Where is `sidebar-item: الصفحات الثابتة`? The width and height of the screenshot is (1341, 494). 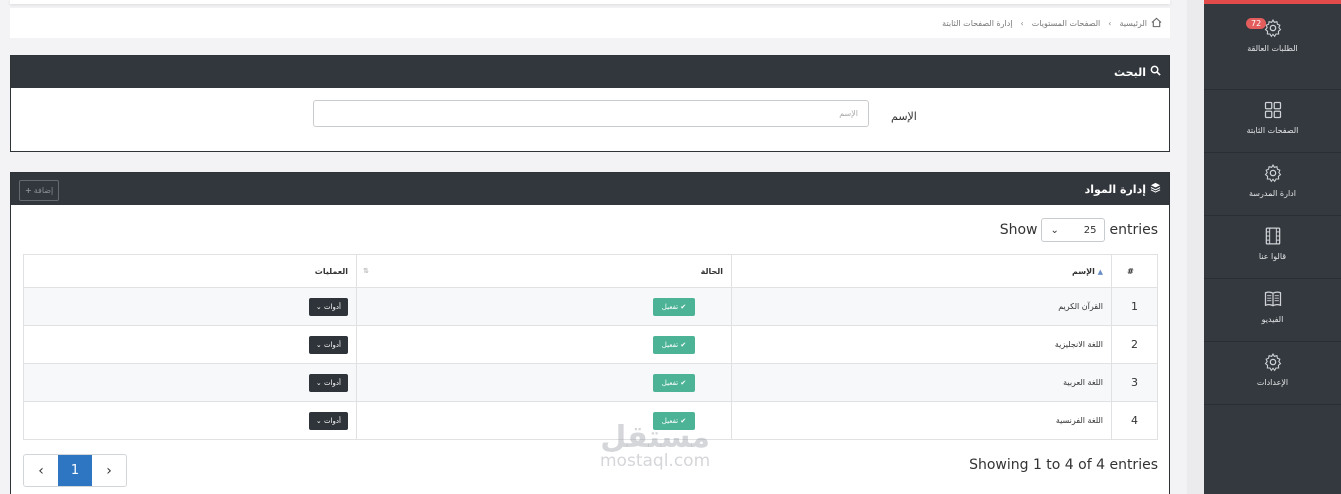 sidebar-item: الصفحات الثابتة is located at coordinates (1272, 121).